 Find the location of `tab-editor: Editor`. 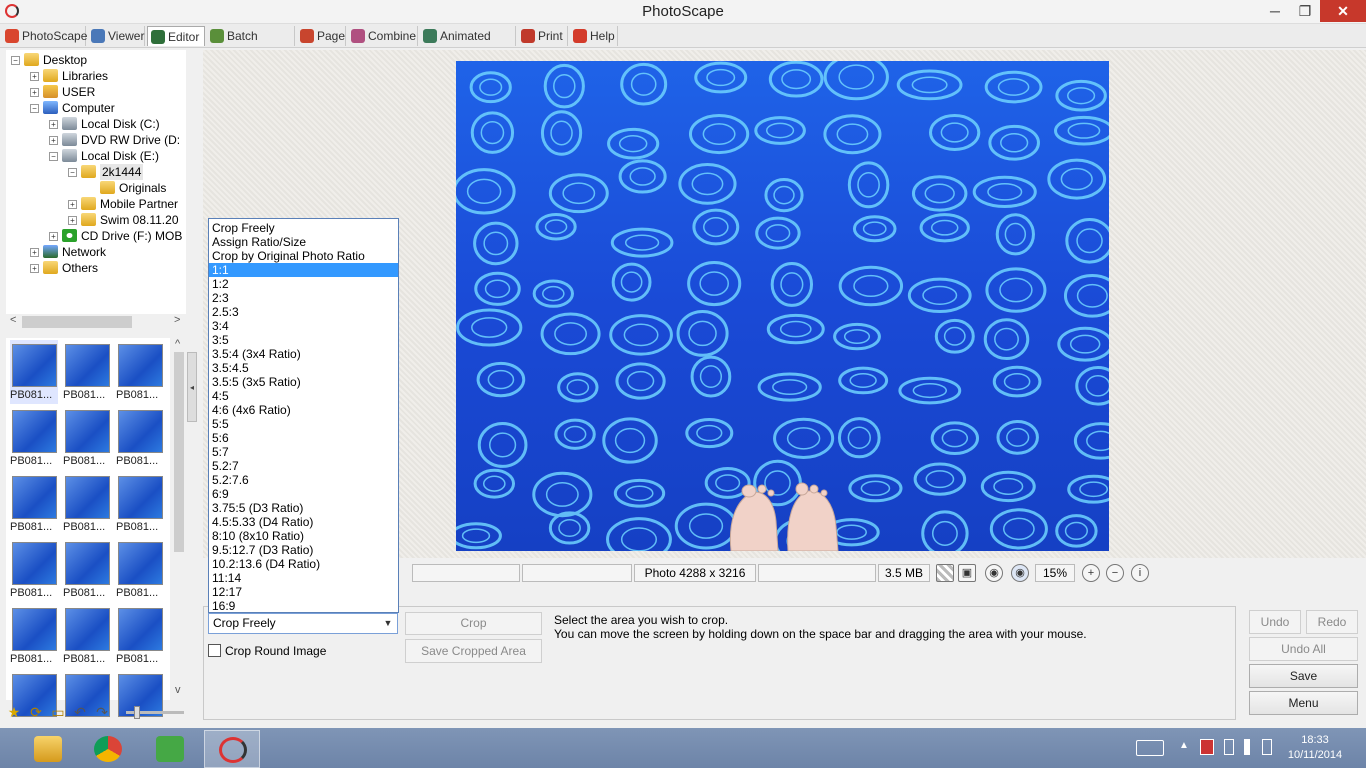

tab-editor: Editor is located at coordinates (176, 36).